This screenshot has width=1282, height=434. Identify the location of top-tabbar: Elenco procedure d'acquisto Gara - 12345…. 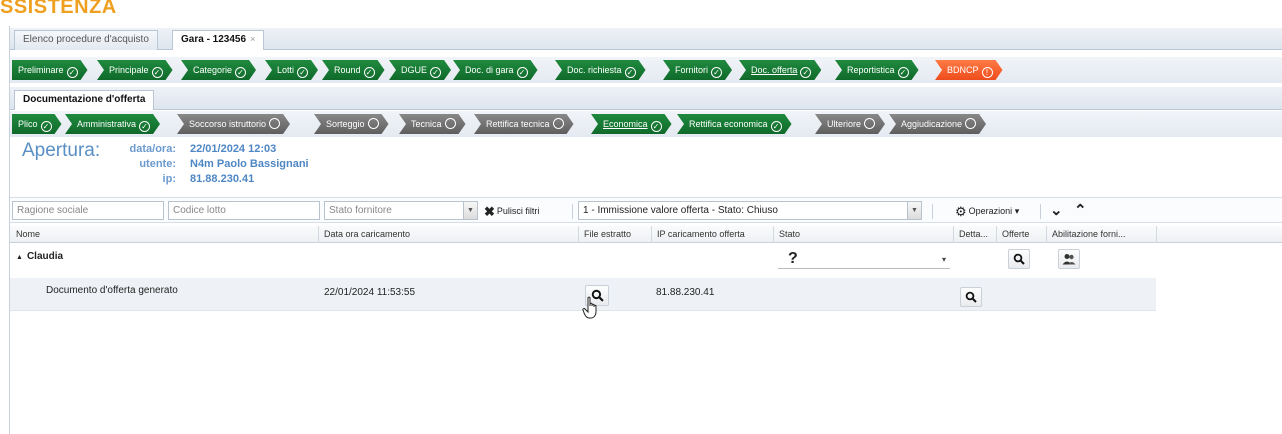
(646, 39).